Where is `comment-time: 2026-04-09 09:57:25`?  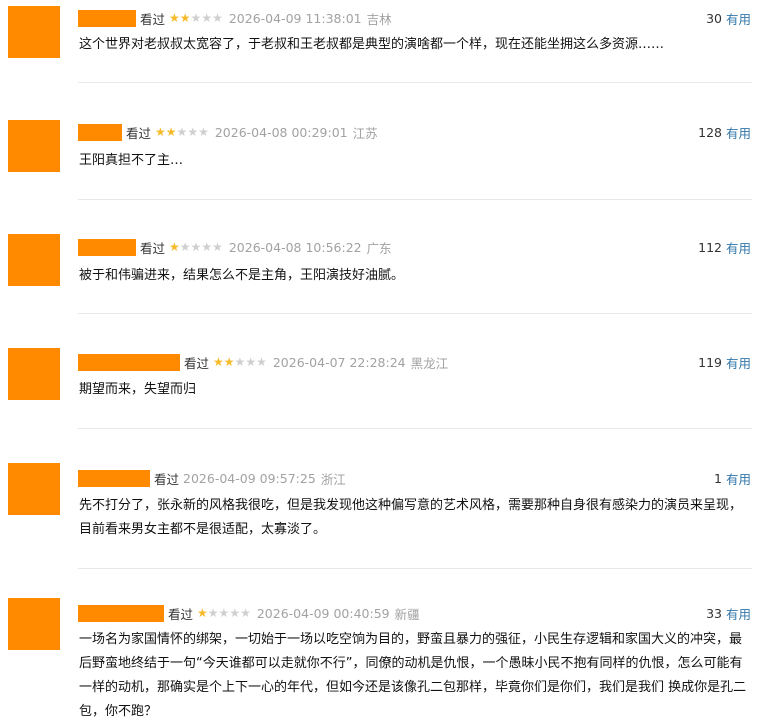
comment-time: 2026-04-09 09:57:25 is located at coordinates (249, 478).